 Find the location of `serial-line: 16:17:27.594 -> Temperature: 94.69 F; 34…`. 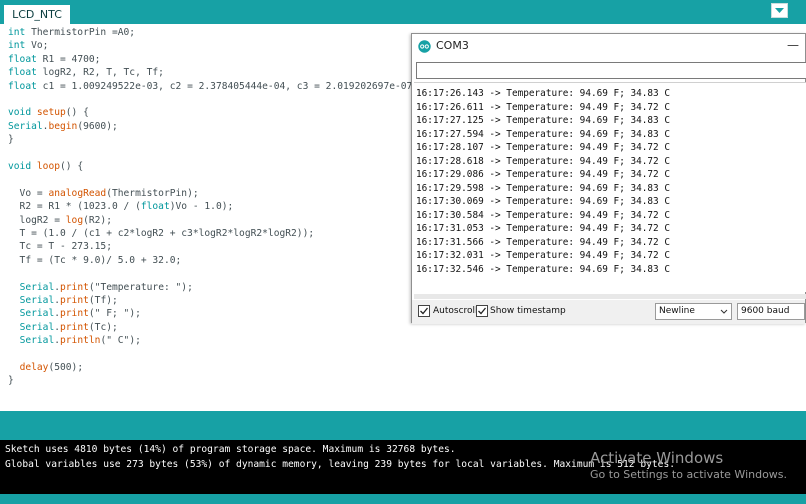

serial-line: 16:17:27.594 -> Temperature: 94.69 F; 34… is located at coordinates (543, 134).